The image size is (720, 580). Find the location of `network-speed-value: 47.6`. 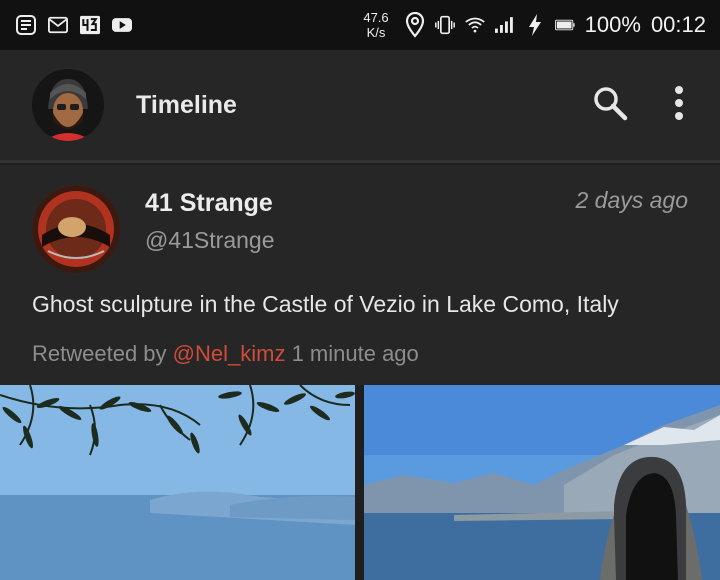

network-speed-value: 47.6 is located at coordinates (376, 17).